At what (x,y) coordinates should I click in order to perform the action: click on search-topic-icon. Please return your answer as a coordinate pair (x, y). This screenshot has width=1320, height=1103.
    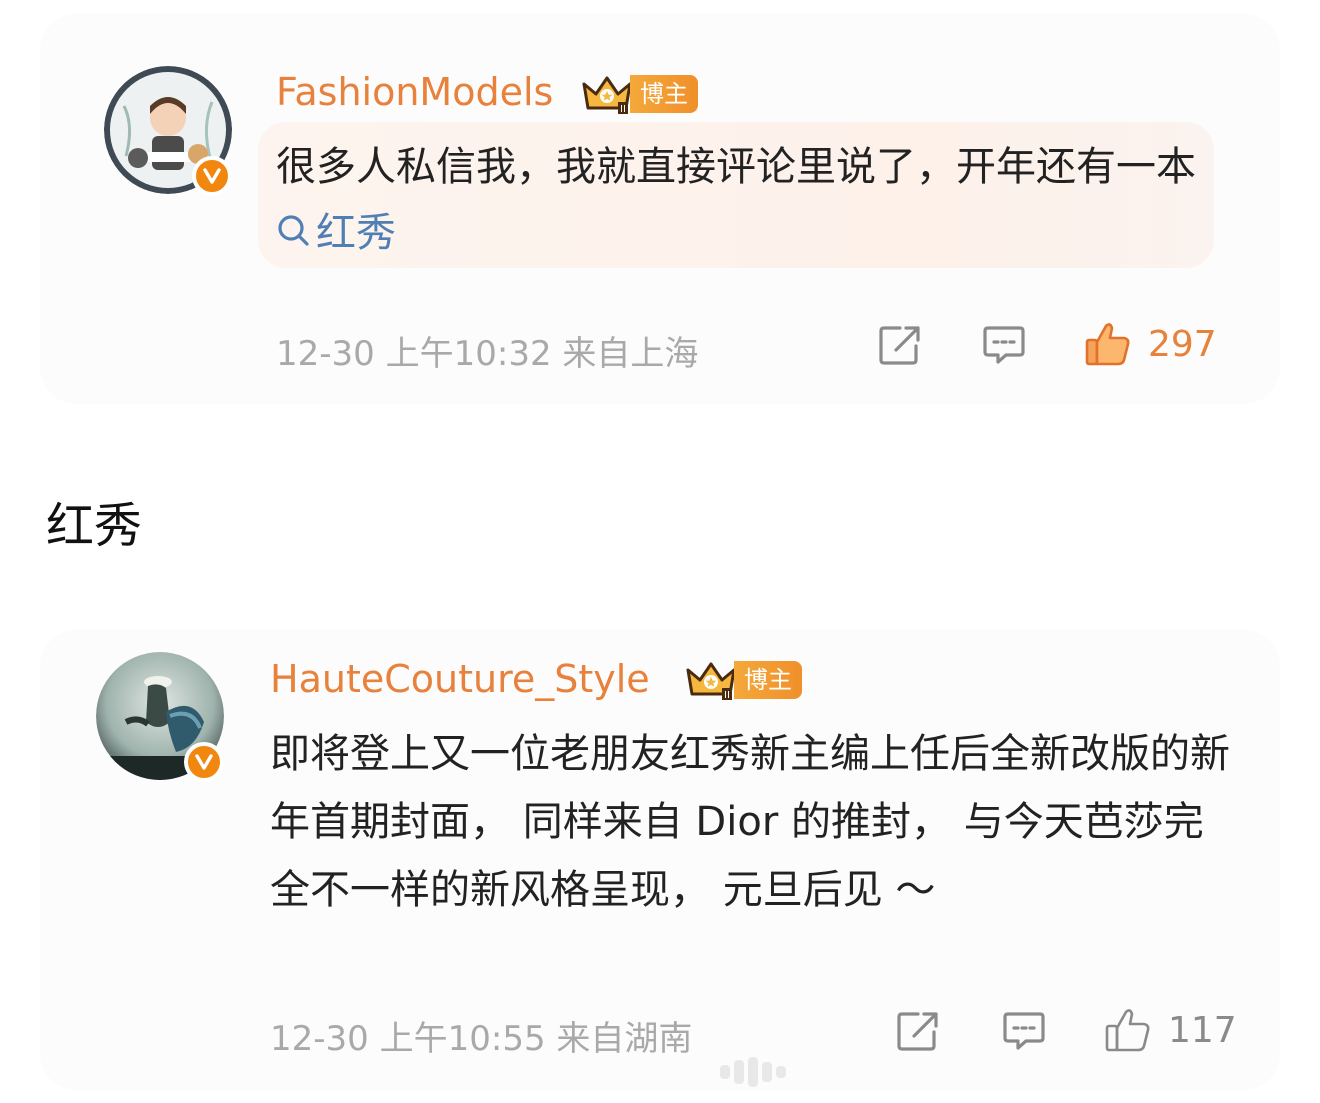
    Looking at the image, I should click on (293, 230).